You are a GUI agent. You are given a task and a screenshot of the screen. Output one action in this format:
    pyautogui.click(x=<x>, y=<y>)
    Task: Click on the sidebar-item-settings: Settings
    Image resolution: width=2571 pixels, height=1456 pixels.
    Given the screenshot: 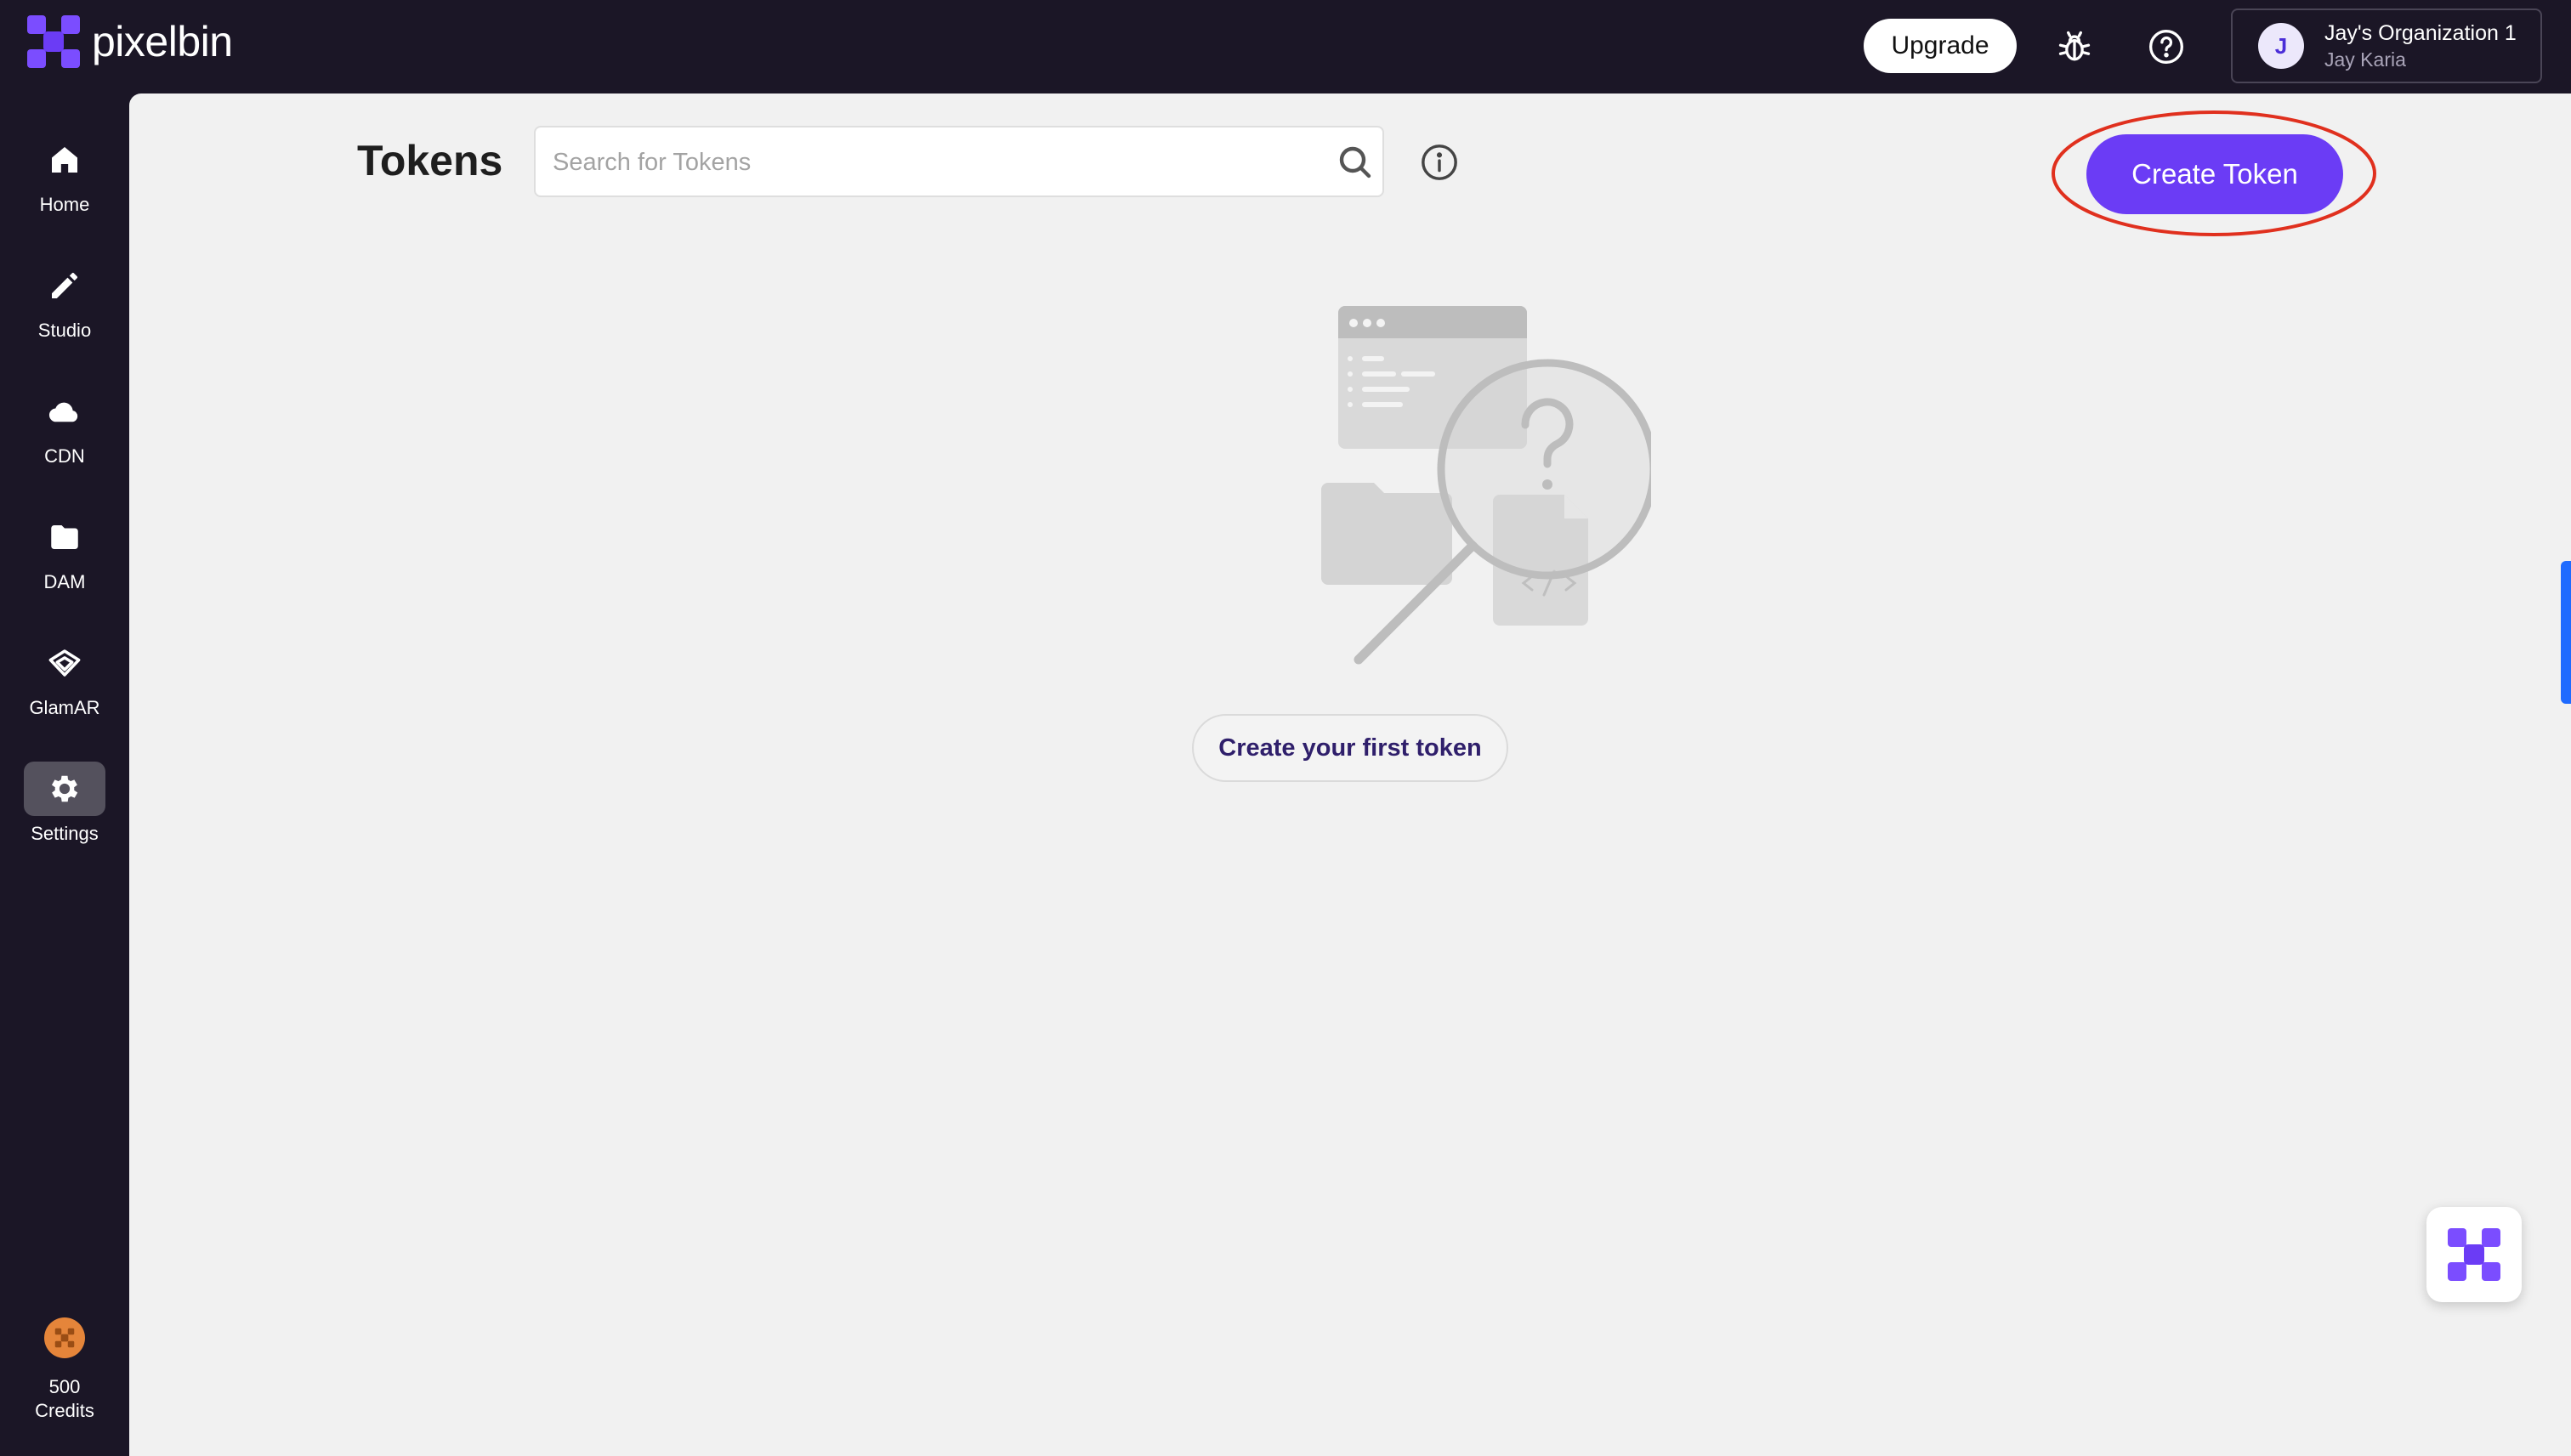 What is the action you would take?
    pyautogui.click(x=64, y=810)
    